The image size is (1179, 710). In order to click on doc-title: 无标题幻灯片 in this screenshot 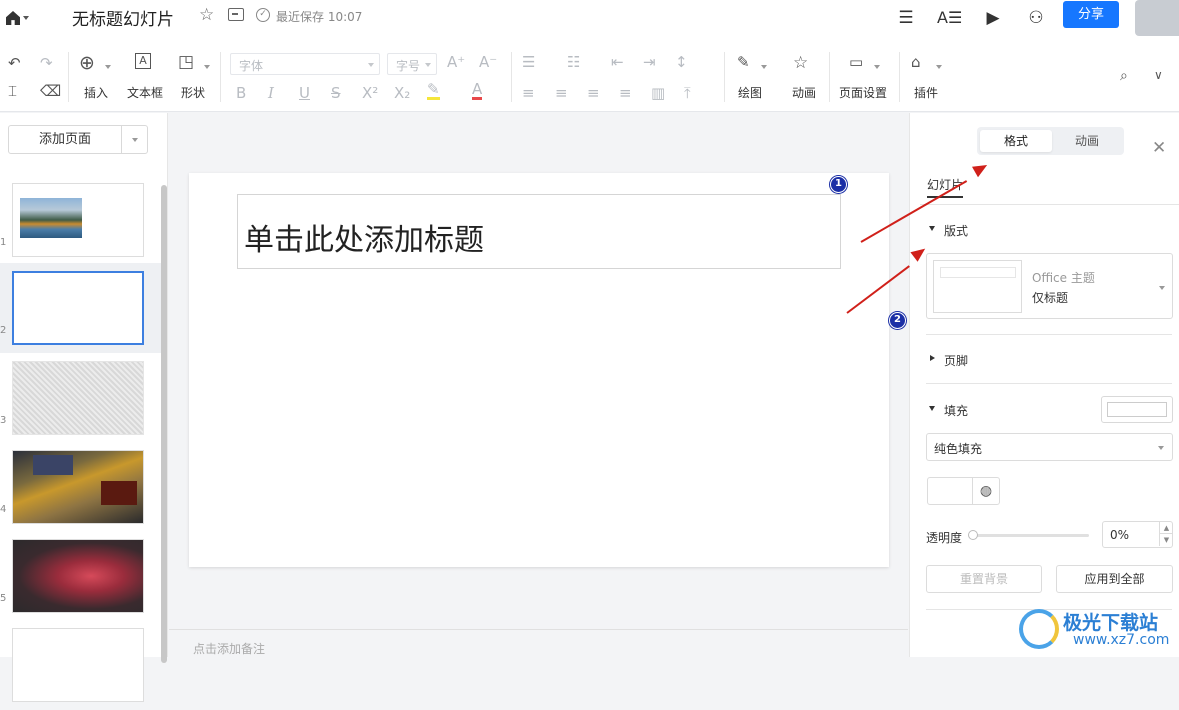, I will do `click(123, 17)`.